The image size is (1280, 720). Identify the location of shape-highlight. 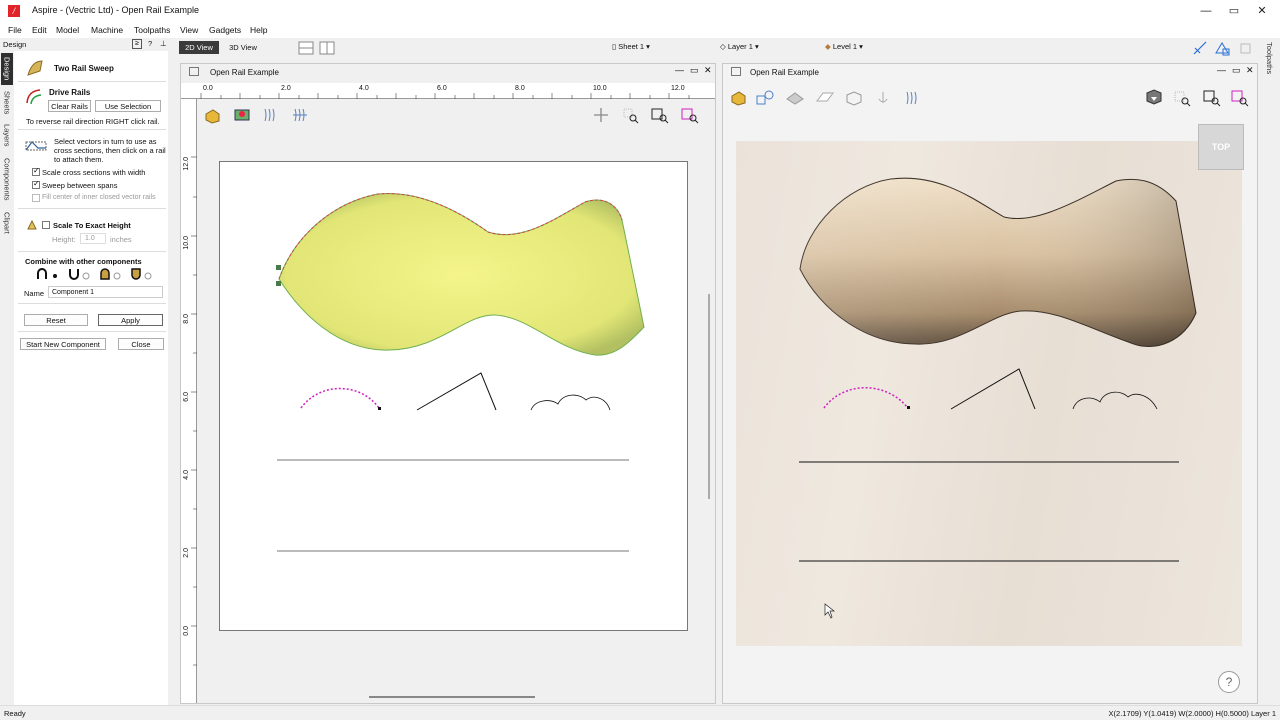
(998, 262).